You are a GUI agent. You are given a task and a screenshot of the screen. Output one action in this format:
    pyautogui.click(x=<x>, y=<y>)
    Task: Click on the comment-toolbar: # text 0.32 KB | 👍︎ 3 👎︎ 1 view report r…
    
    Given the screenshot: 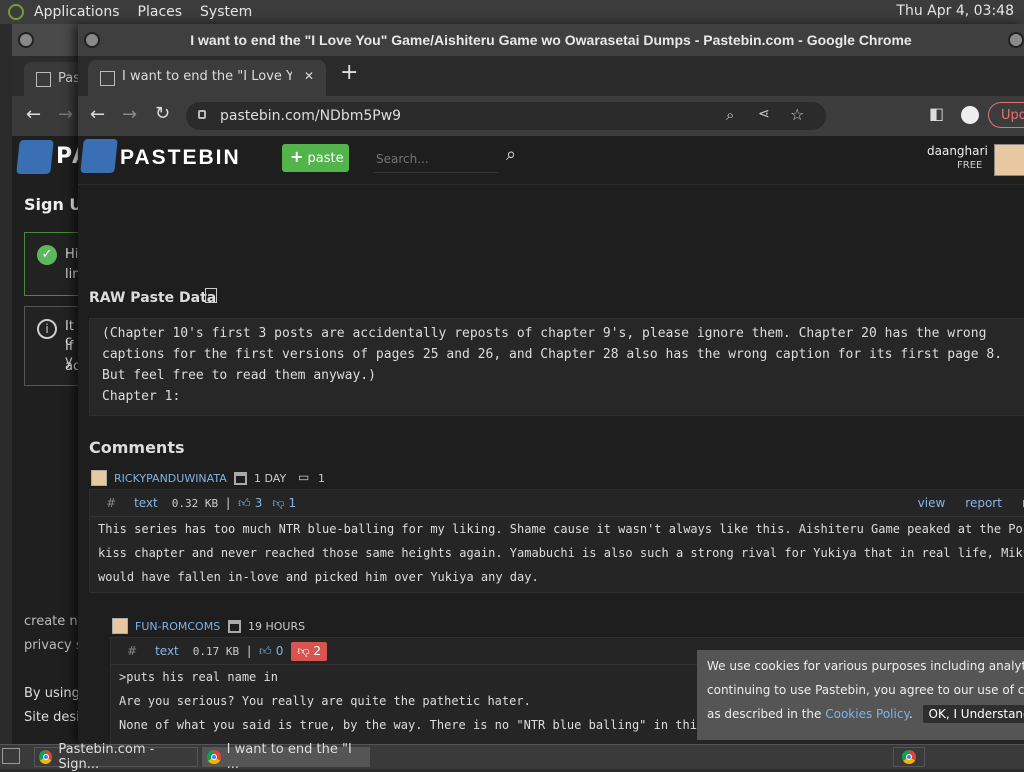 What is the action you would take?
    pyautogui.click(x=557, y=503)
    